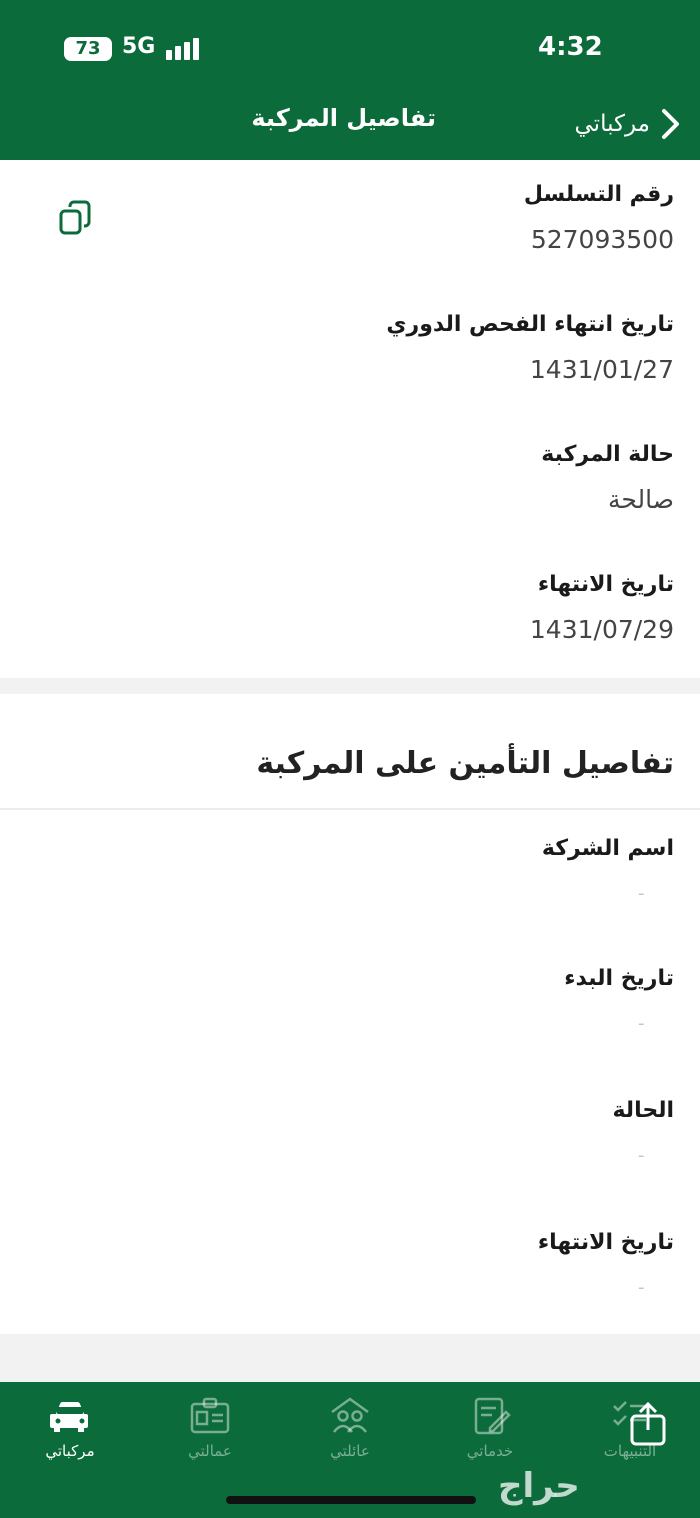 This screenshot has width=700, height=1518. What do you see at coordinates (602, 608) in the screenshot?
I see `expiry-date-field: تاريخ الانتهاء 1431/07/29` at bounding box center [602, 608].